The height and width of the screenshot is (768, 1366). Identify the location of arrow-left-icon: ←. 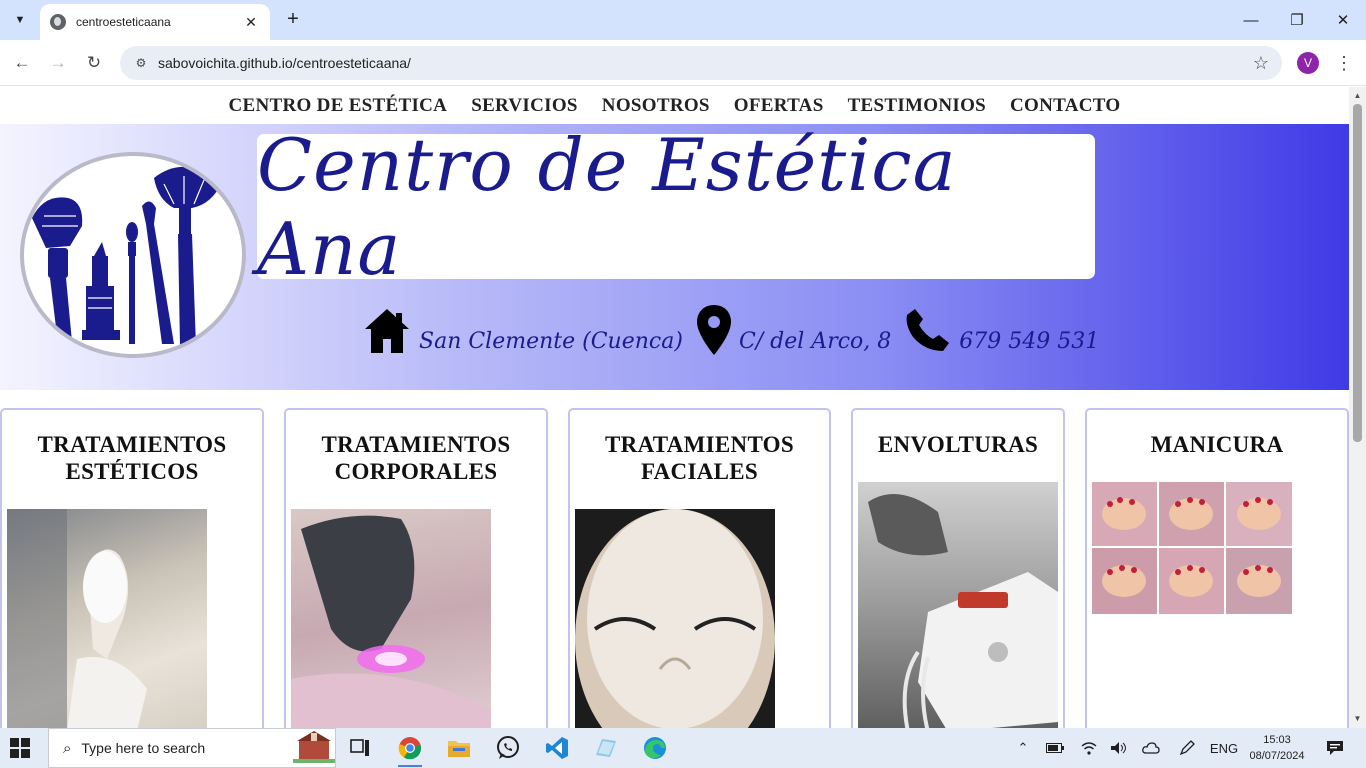
(22, 62).